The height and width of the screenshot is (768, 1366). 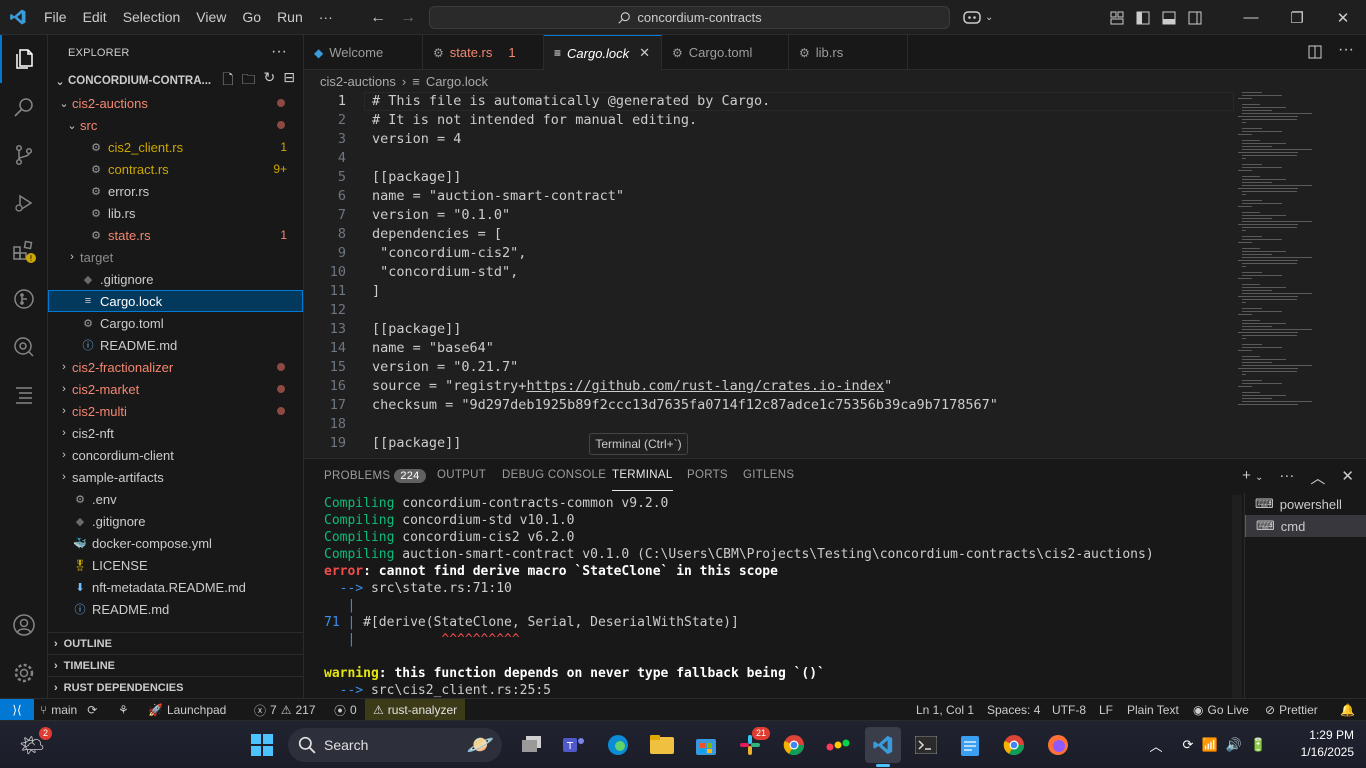 What do you see at coordinates (175, 191) in the screenshot?
I see `tree-item: ⚙ error.rs` at bounding box center [175, 191].